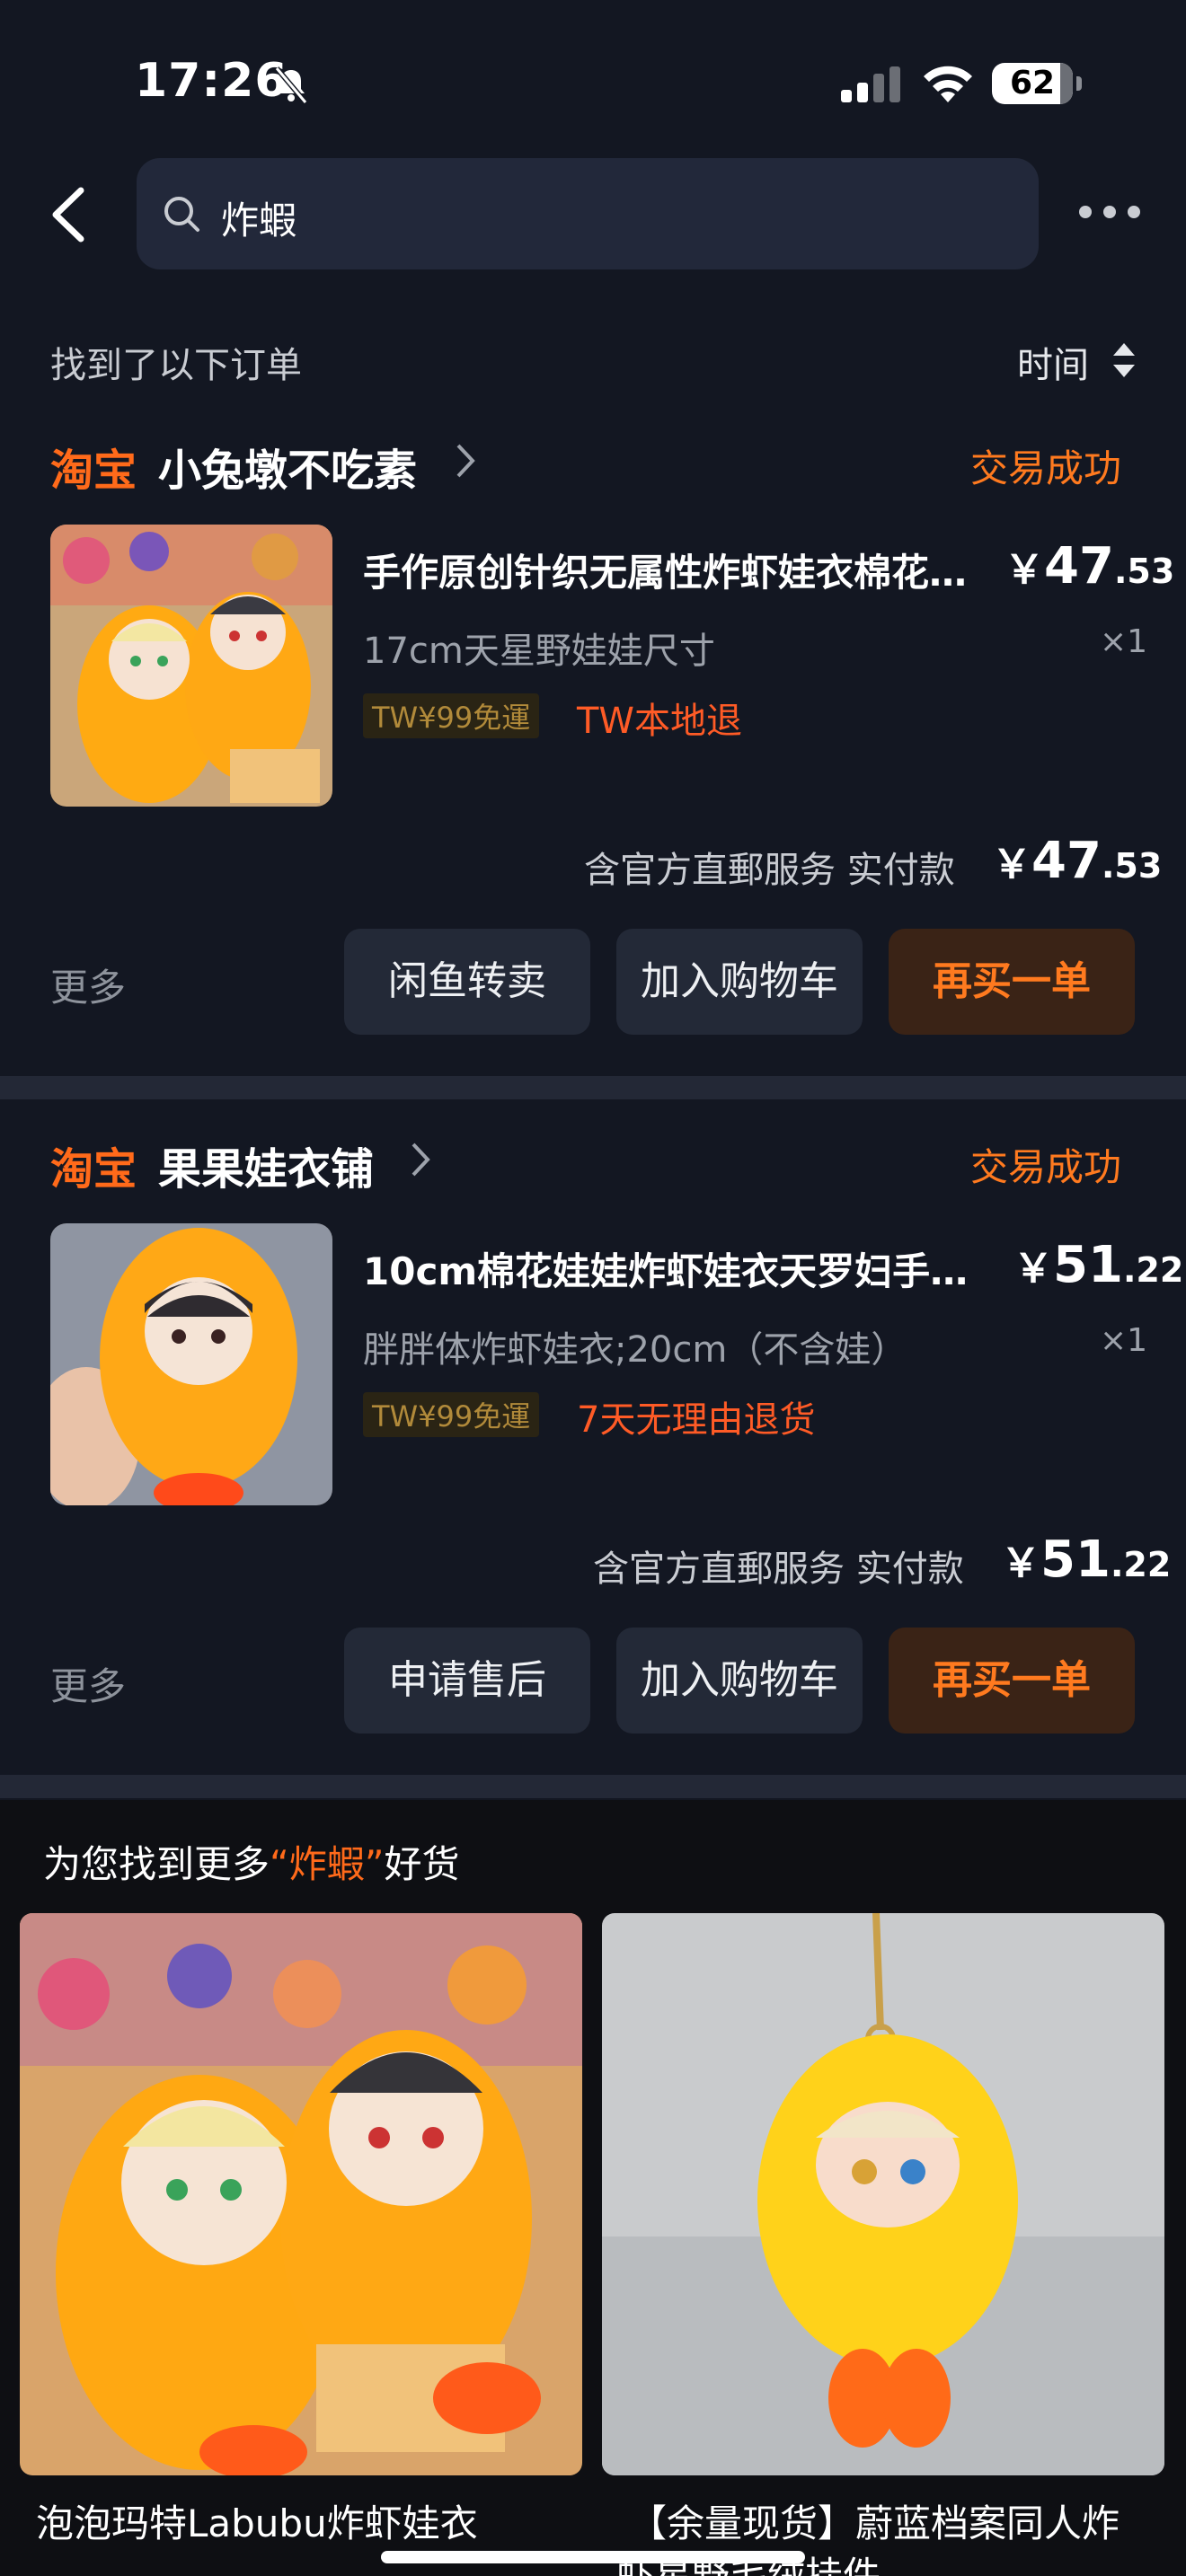 The width and height of the screenshot is (1186, 2576). What do you see at coordinates (176, 365) in the screenshot?
I see `results-label: 找到了以下订单` at bounding box center [176, 365].